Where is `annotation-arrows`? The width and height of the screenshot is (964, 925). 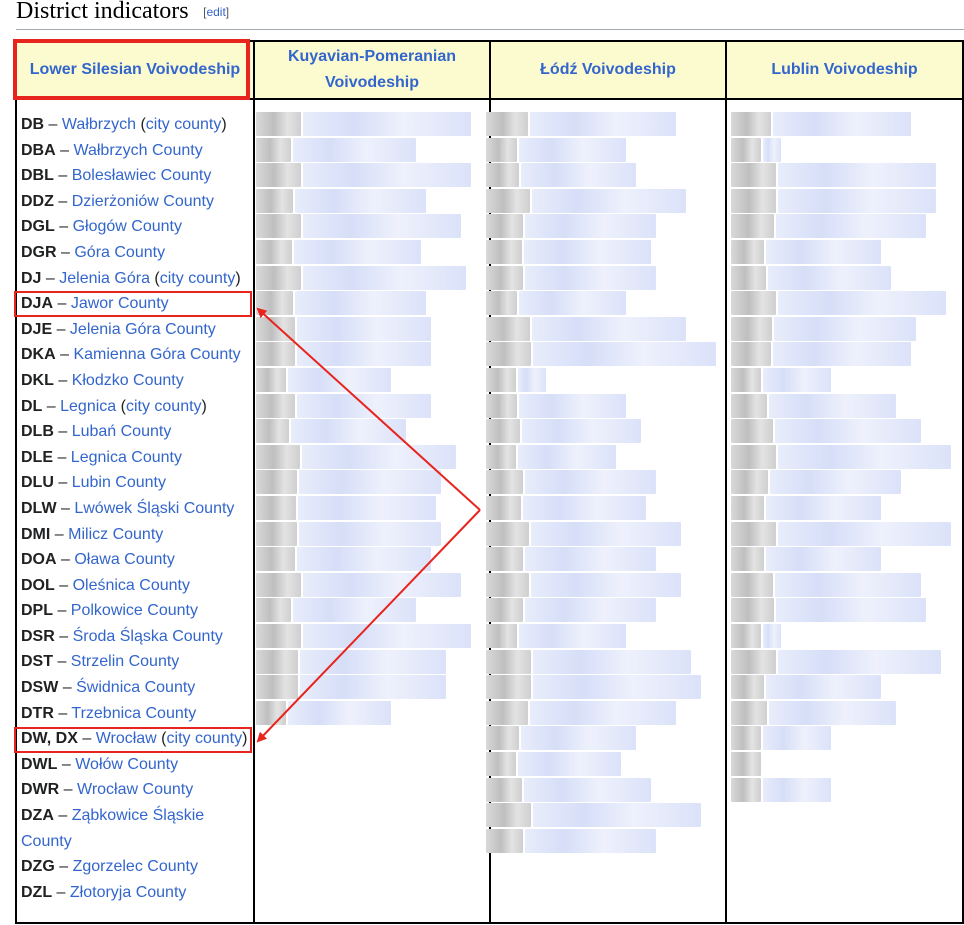 annotation-arrows is located at coordinates (368, 525).